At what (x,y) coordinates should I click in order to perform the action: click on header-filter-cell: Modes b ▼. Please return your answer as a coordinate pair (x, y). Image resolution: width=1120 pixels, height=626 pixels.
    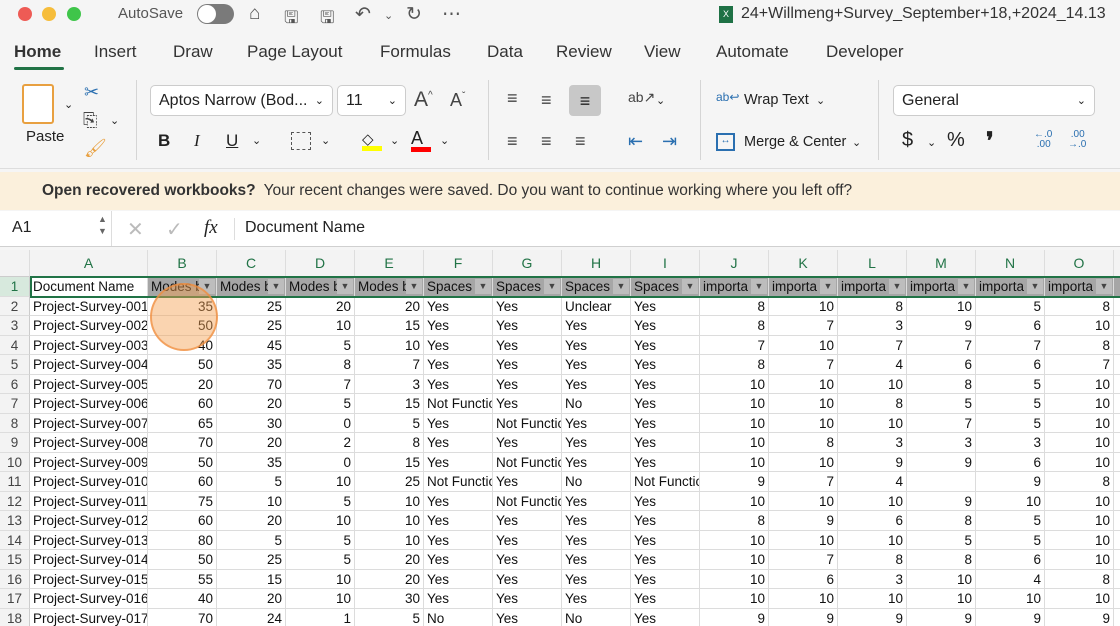
    Looking at the image, I should click on (320, 287).